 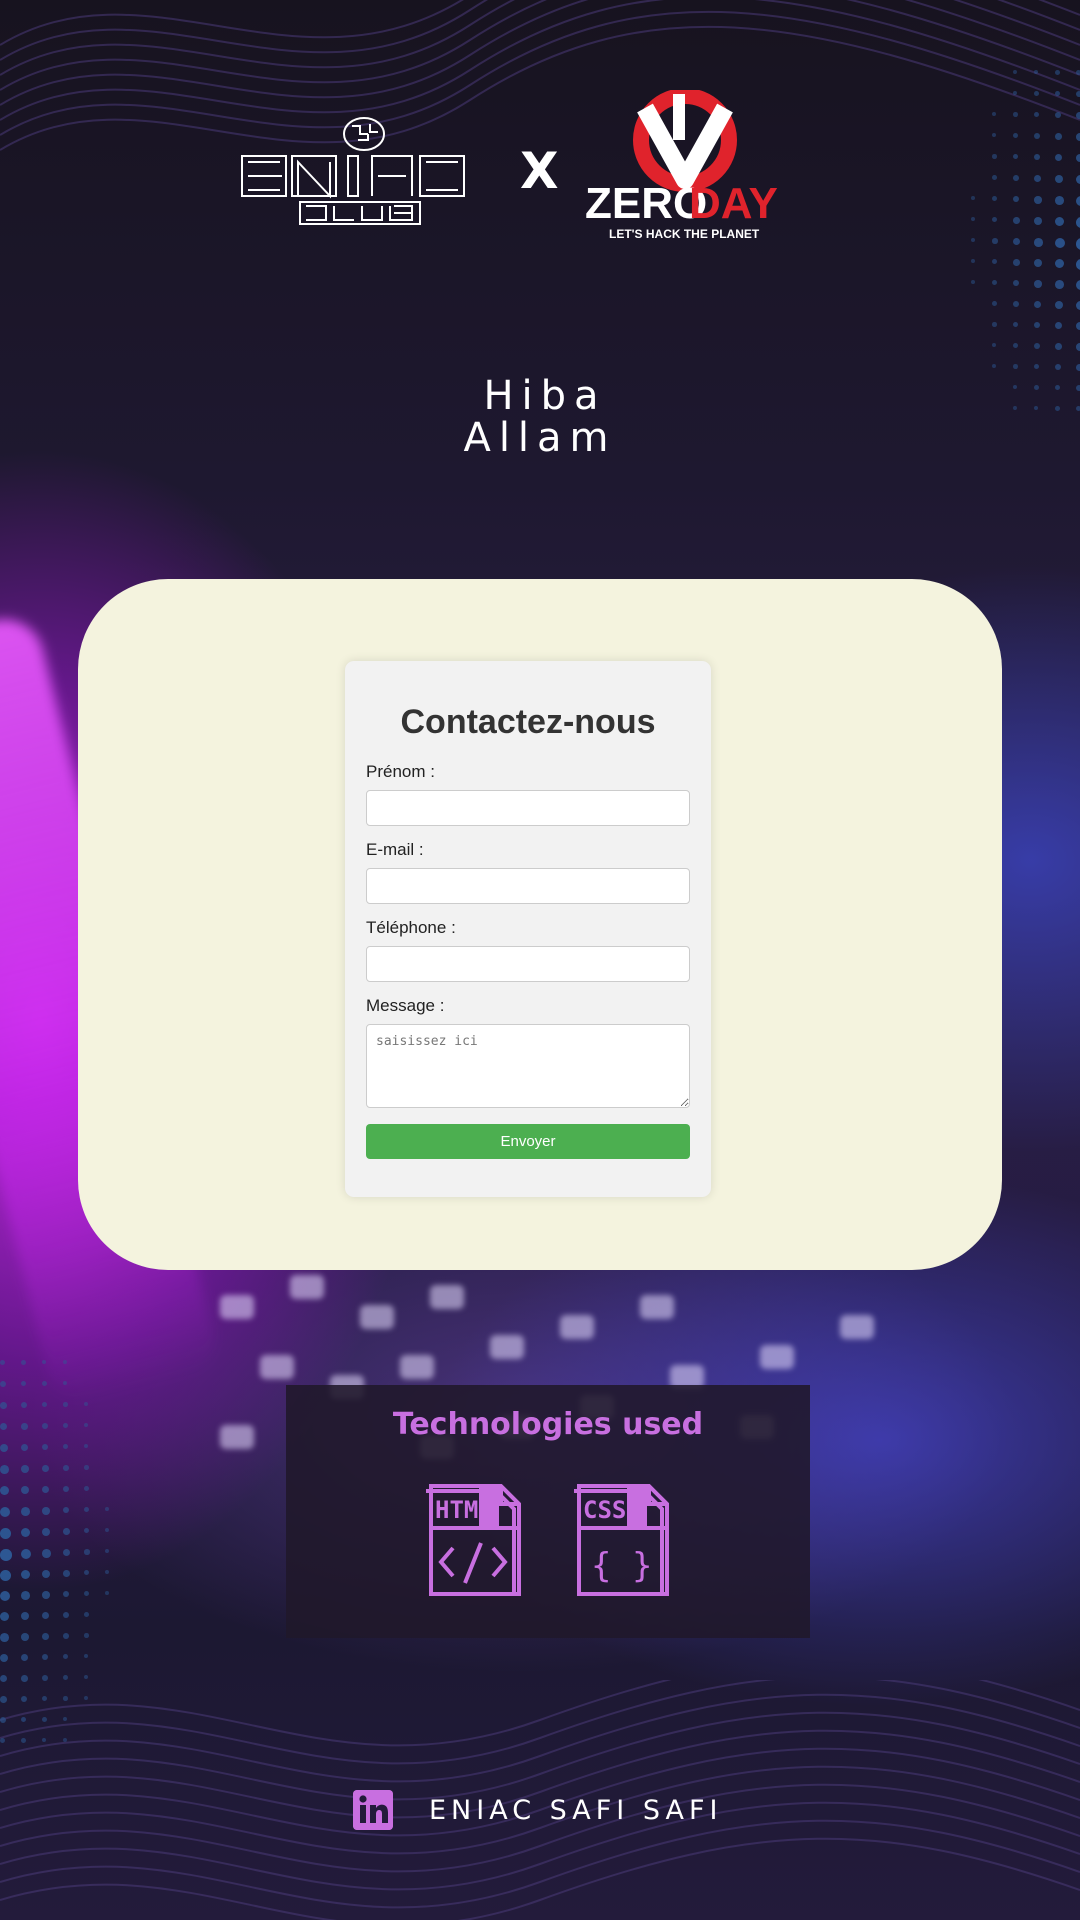 What do you see at coordinates (411, 927) in the screenshot?
I see `telephone-label: Téléphone :` at bounding box center [411, 927].